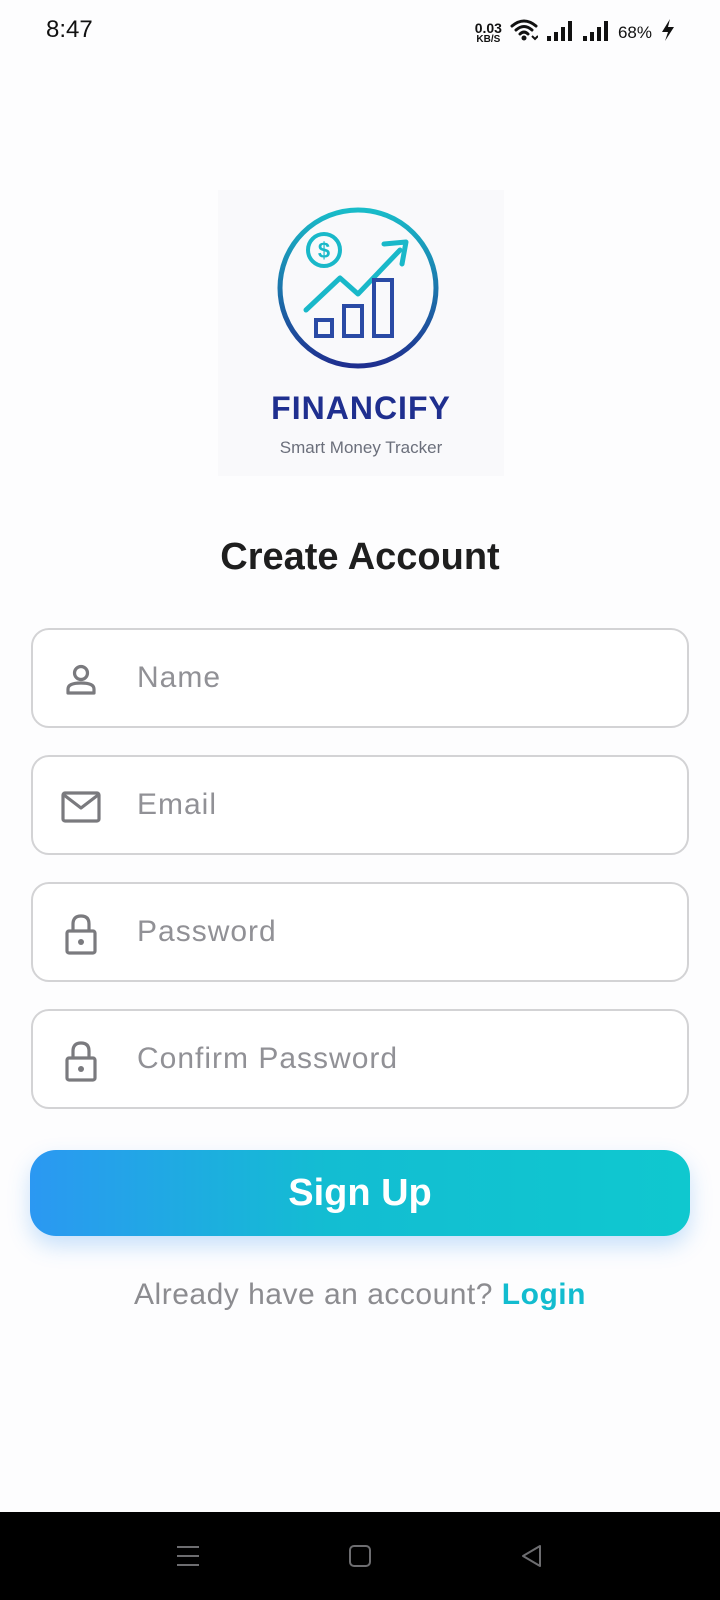 This screenshot has width=720, height=1600. Describe the element at coordinates (402, 678) in the screenshot. I see `name-input` at that location.